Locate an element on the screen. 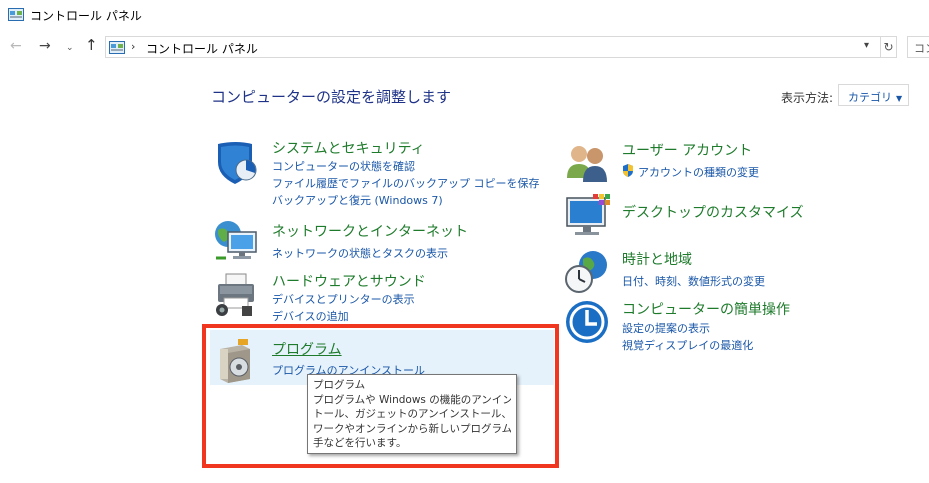 The image size is (929, 483). link-network-status: ネットワークの状態とタスクの表示 is located at coordinates (360, 253).